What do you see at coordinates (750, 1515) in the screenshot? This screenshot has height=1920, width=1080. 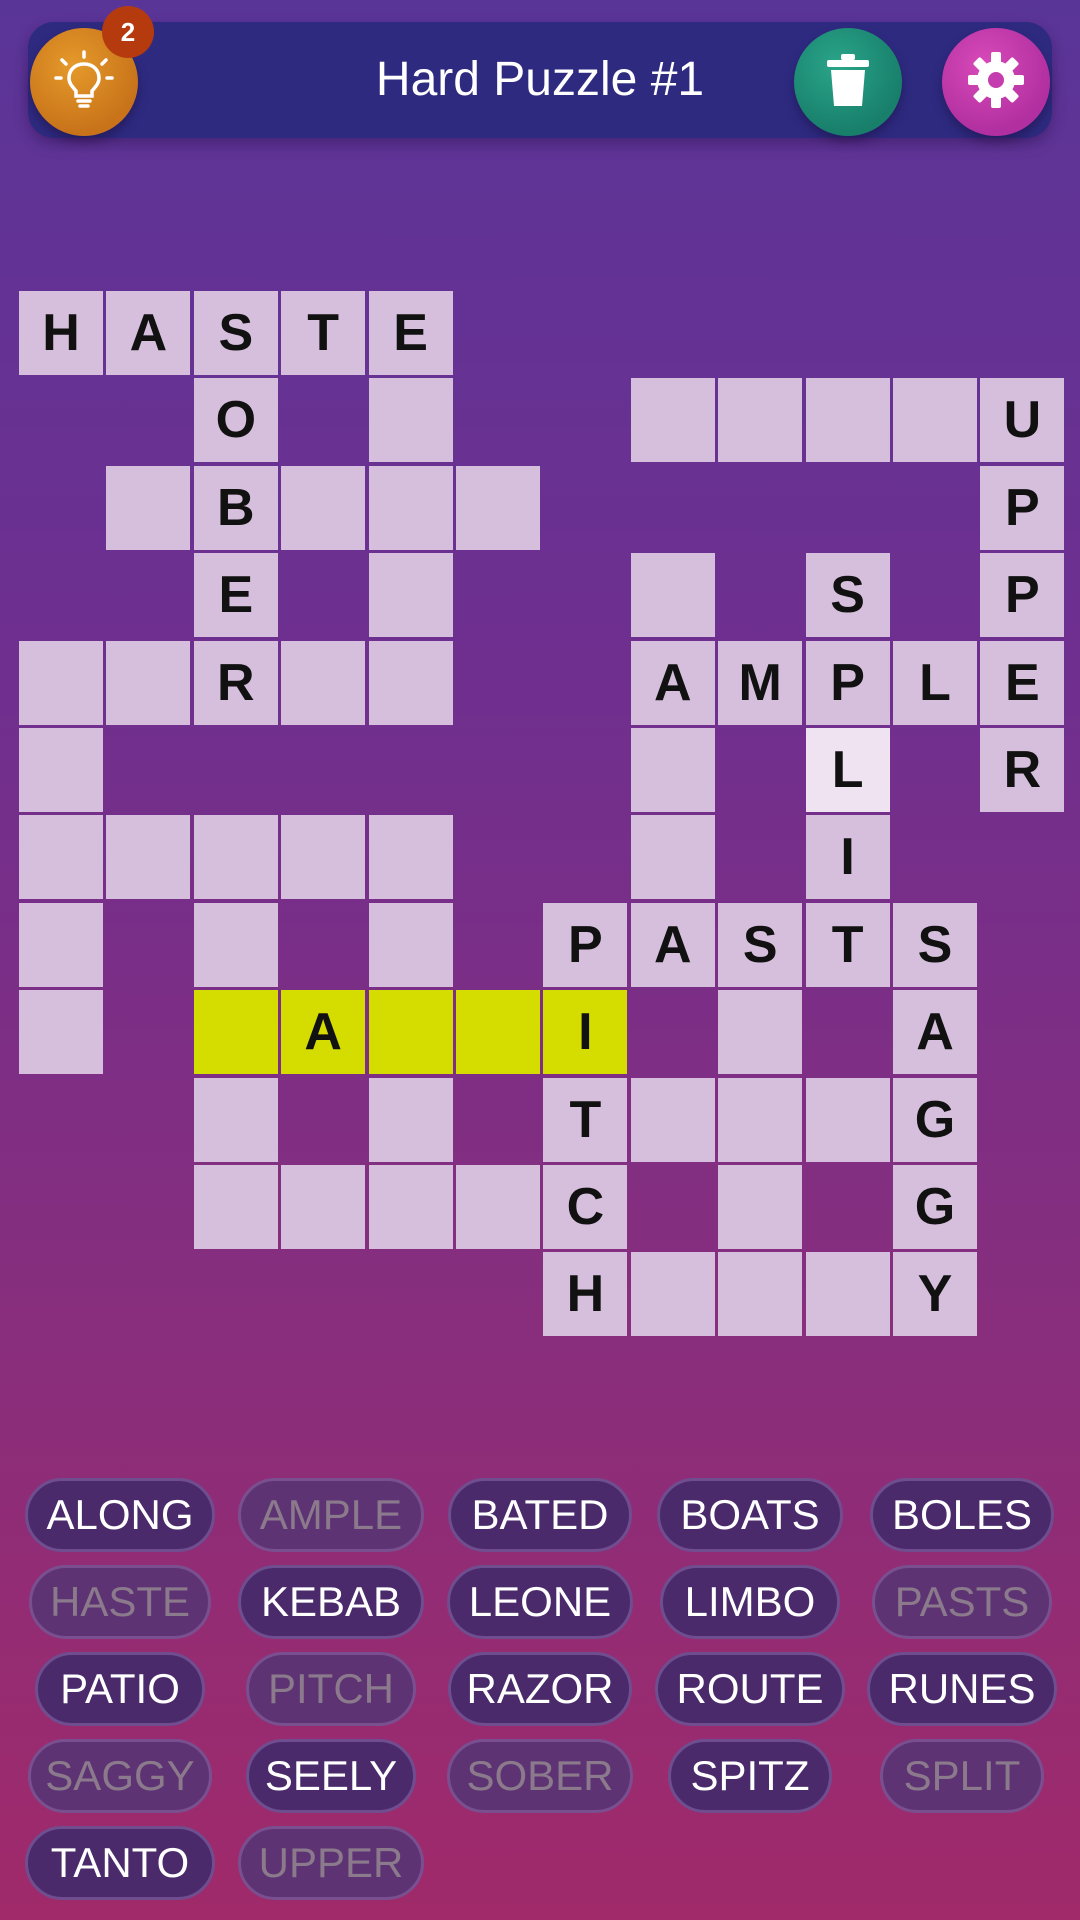 I see `word-chip: BOATS` at bounding box center [750, 1515].